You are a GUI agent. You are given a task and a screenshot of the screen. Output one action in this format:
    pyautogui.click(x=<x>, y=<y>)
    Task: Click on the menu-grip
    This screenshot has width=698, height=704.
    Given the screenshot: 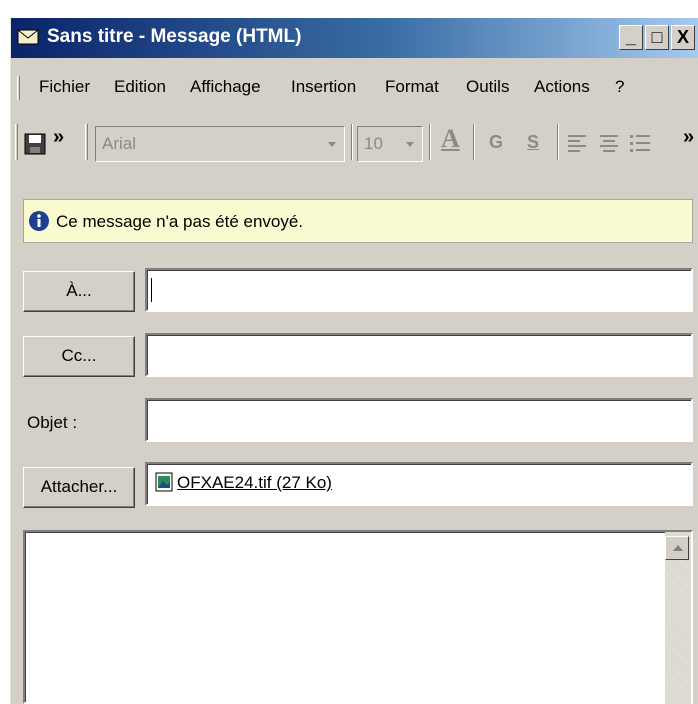 What is the action you would take?
    pyautogui.click(x=18, y=88)
    